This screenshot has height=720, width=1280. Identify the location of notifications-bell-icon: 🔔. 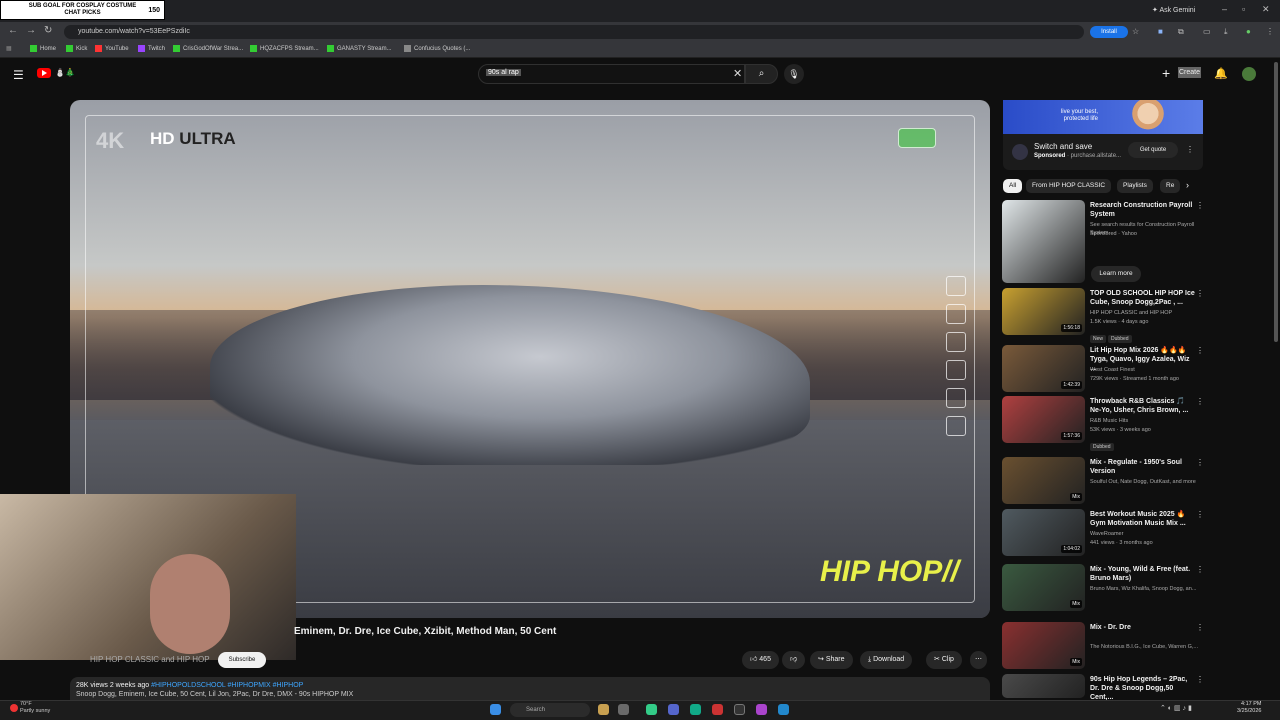
(1221, 73).